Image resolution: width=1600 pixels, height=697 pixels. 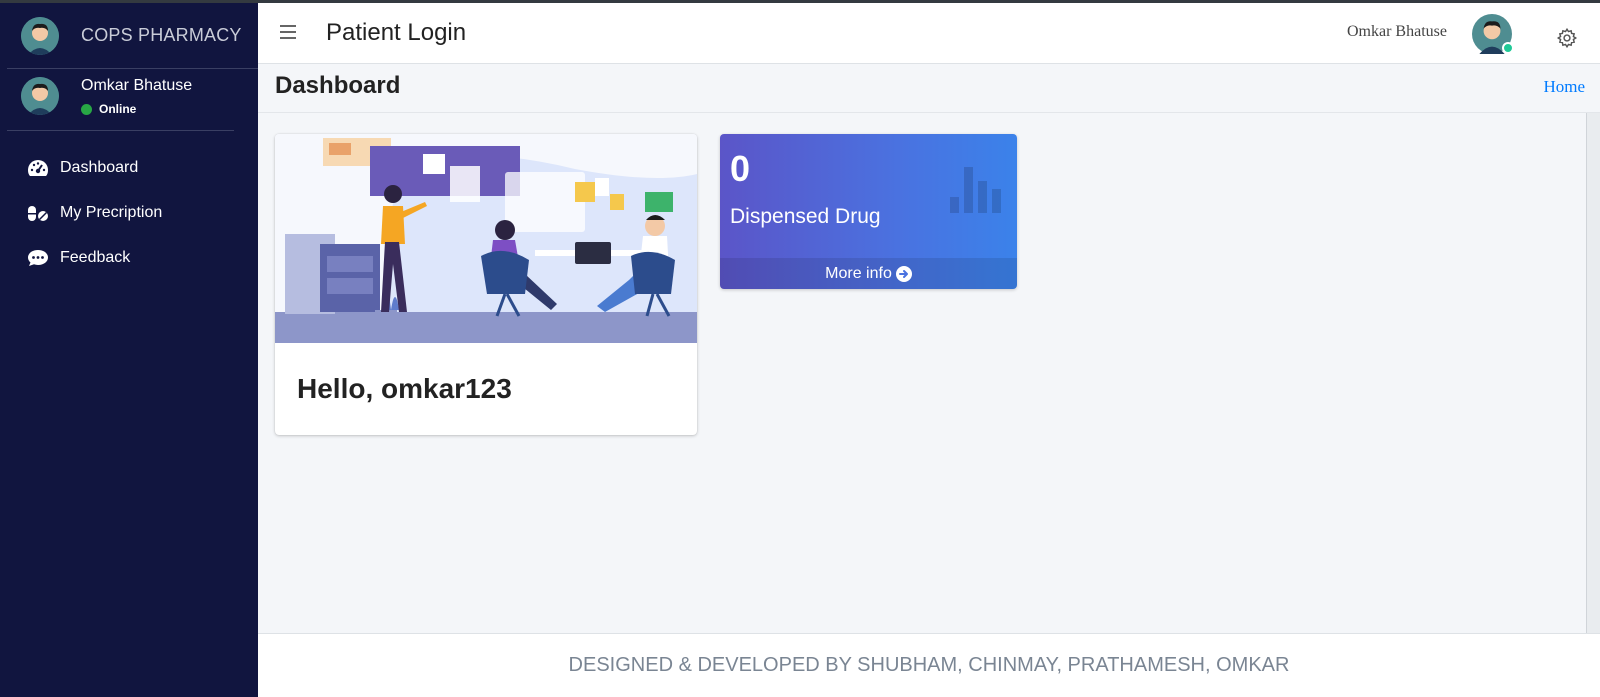 I want to click on top-navbar: Patient Login Omkar Bhatuse, so click(x=929, y=33).